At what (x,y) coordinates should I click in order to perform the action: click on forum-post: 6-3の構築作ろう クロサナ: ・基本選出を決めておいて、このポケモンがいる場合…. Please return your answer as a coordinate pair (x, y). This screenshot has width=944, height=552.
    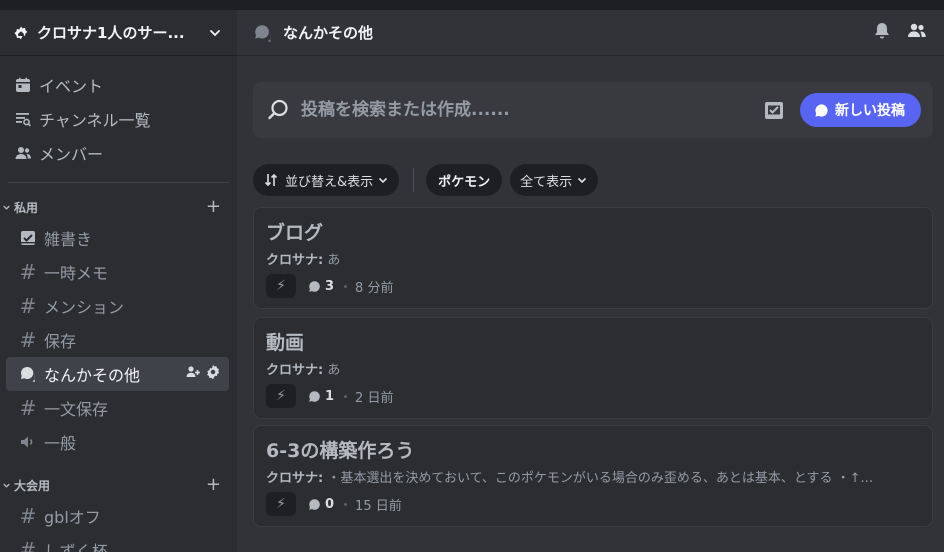
    Looking at the image, I should click on (593, 476).